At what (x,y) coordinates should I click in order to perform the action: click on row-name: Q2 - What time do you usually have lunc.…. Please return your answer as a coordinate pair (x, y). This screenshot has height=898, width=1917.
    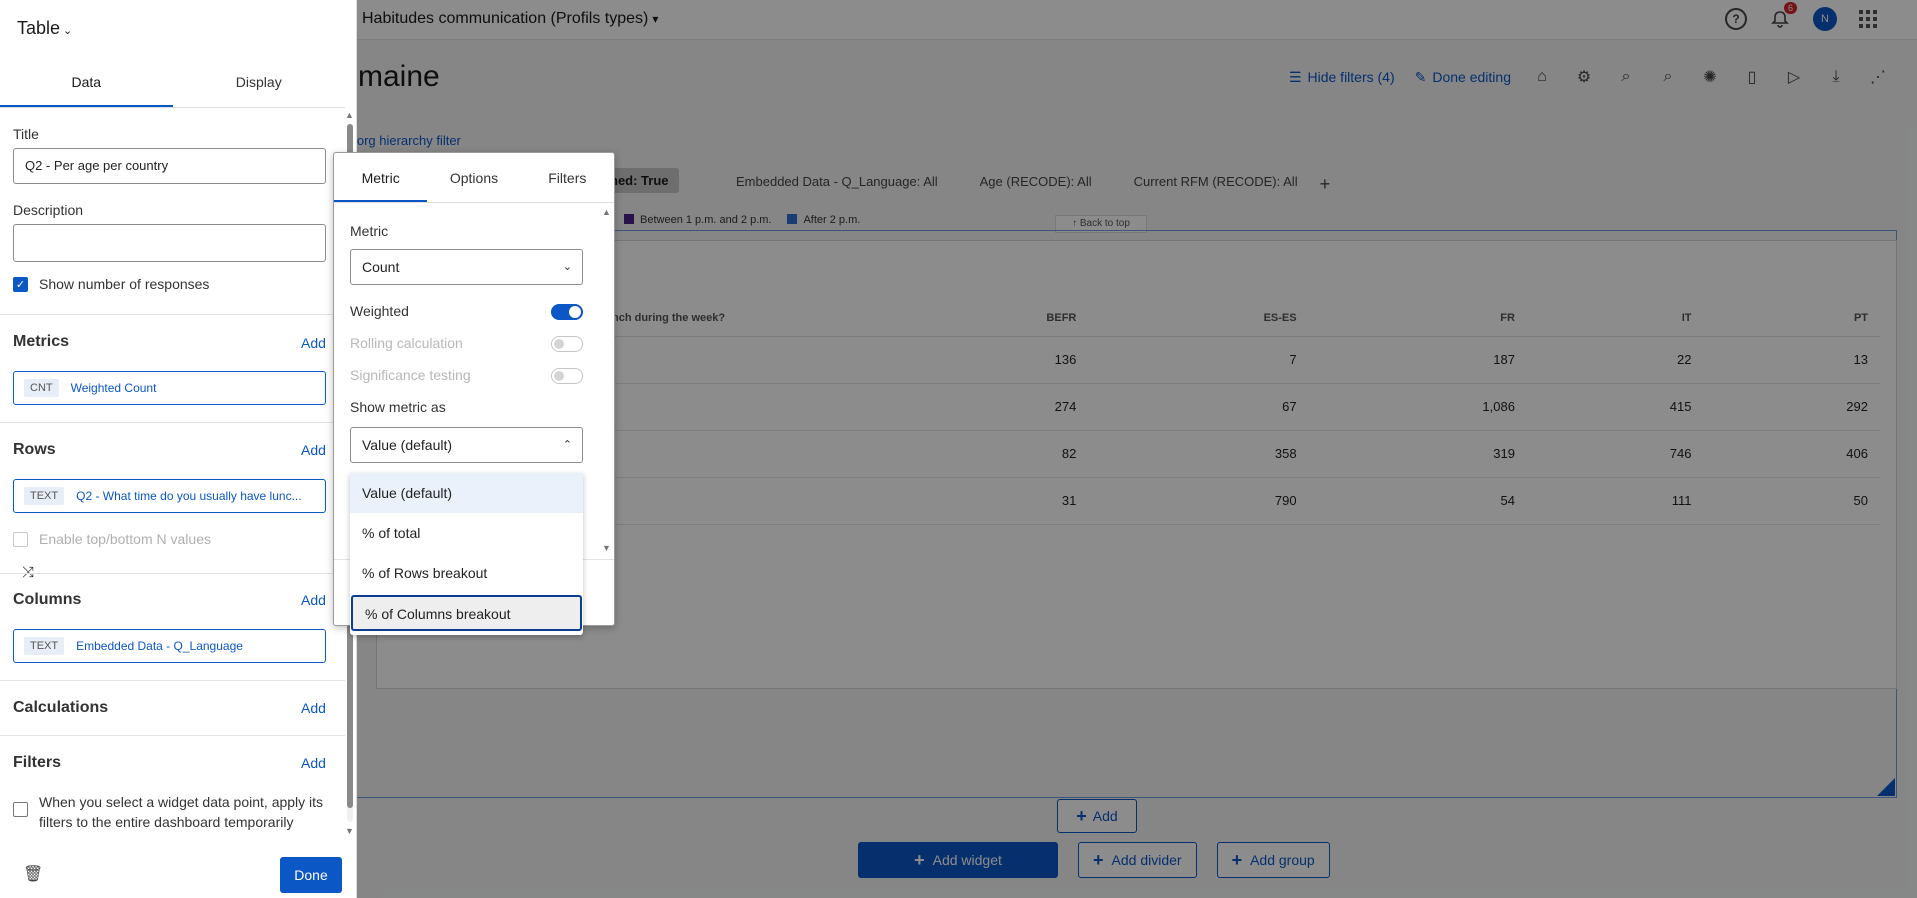
    Looking at the image, I should click on (189, 496).